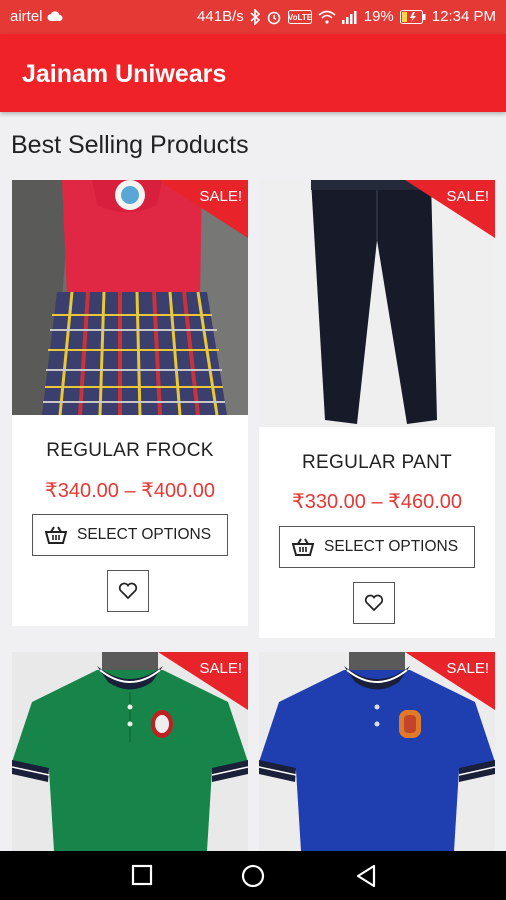 This screenshot has width=506, height=900. What do you see at coordinates (463, 16) in the screenshot?
I see `clock: 12:34 PM` at bounding box center [463, 16].